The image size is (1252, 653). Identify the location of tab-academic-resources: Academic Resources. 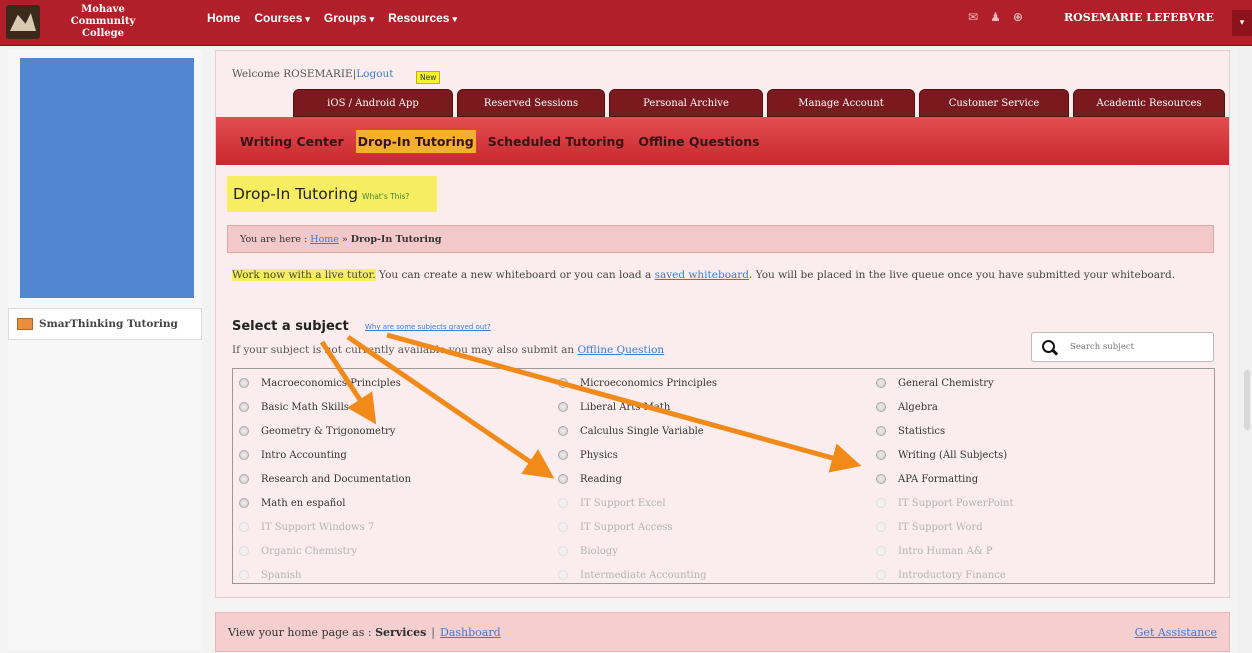
(1149, 103).